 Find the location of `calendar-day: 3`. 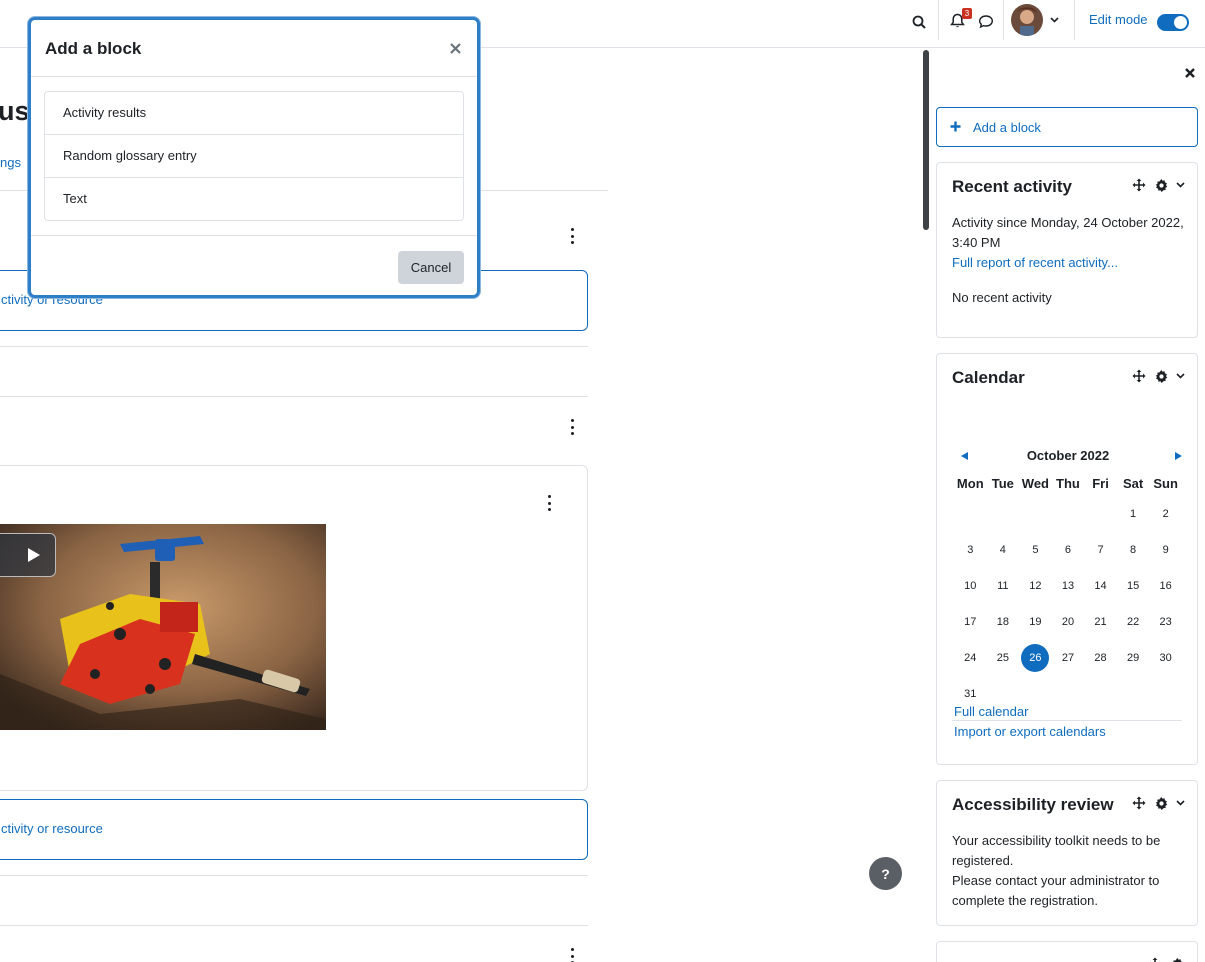

calendar-day: 3 is located at coordinates (970, 550).